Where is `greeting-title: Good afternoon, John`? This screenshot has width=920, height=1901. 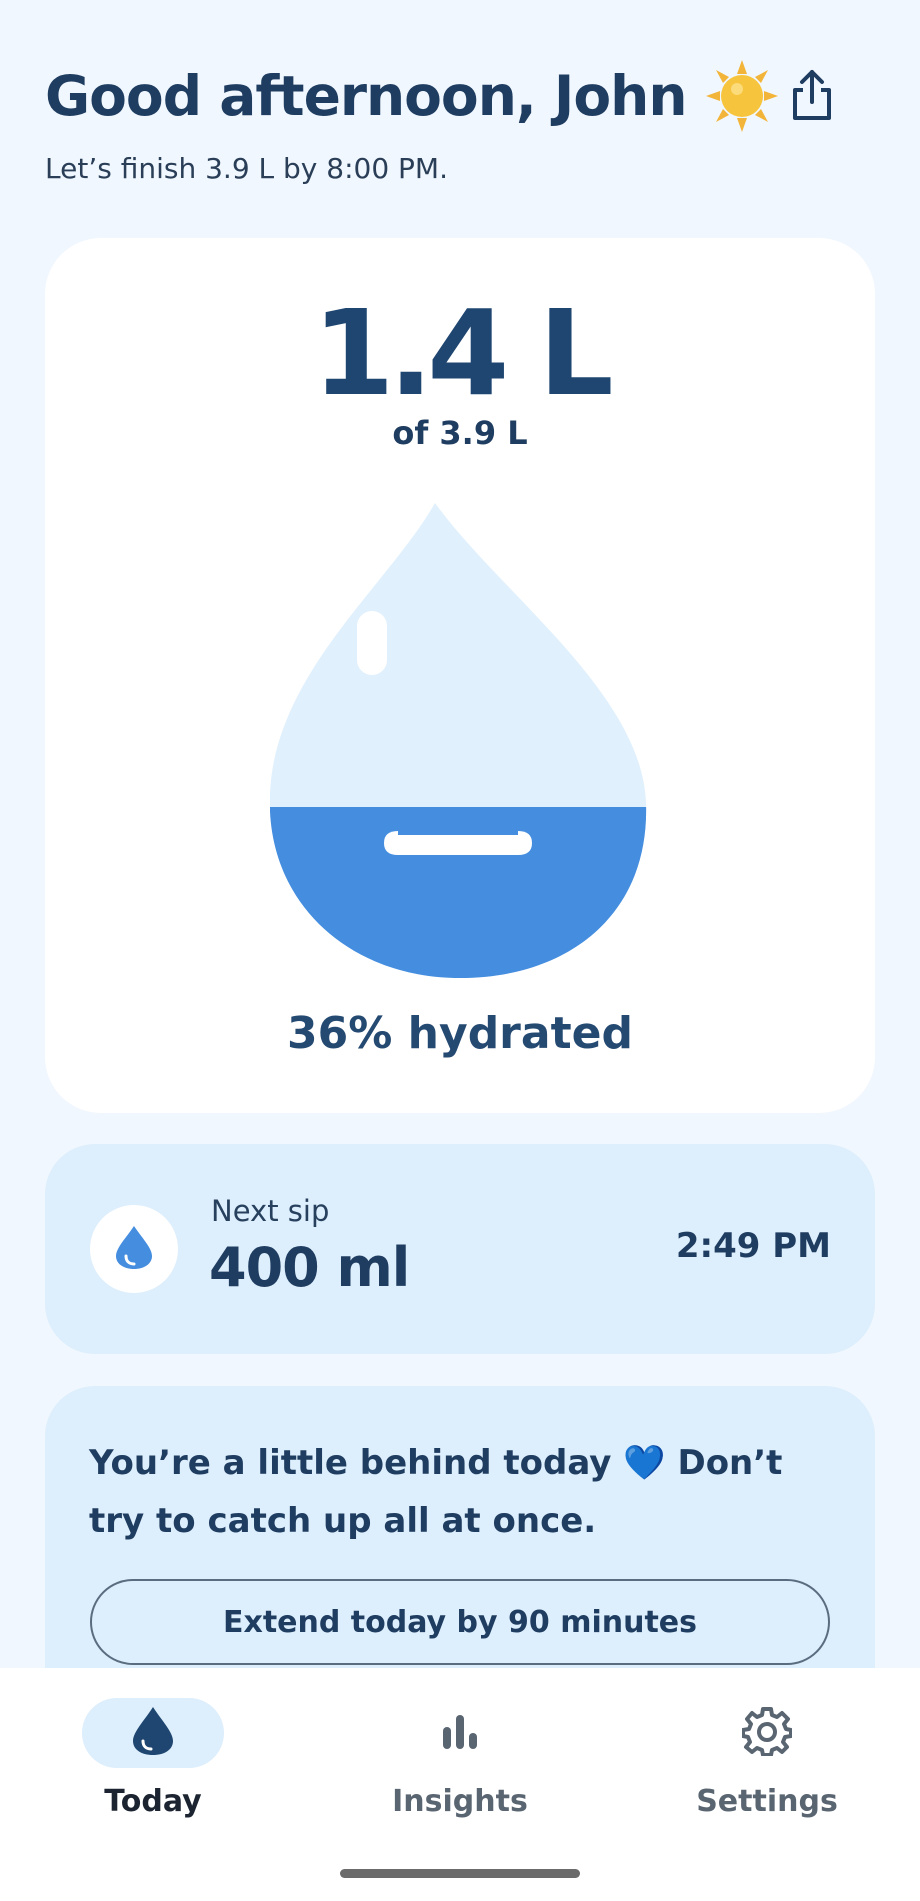 greeting-title: Good afternoon, John is located at coordinates (366, 96).